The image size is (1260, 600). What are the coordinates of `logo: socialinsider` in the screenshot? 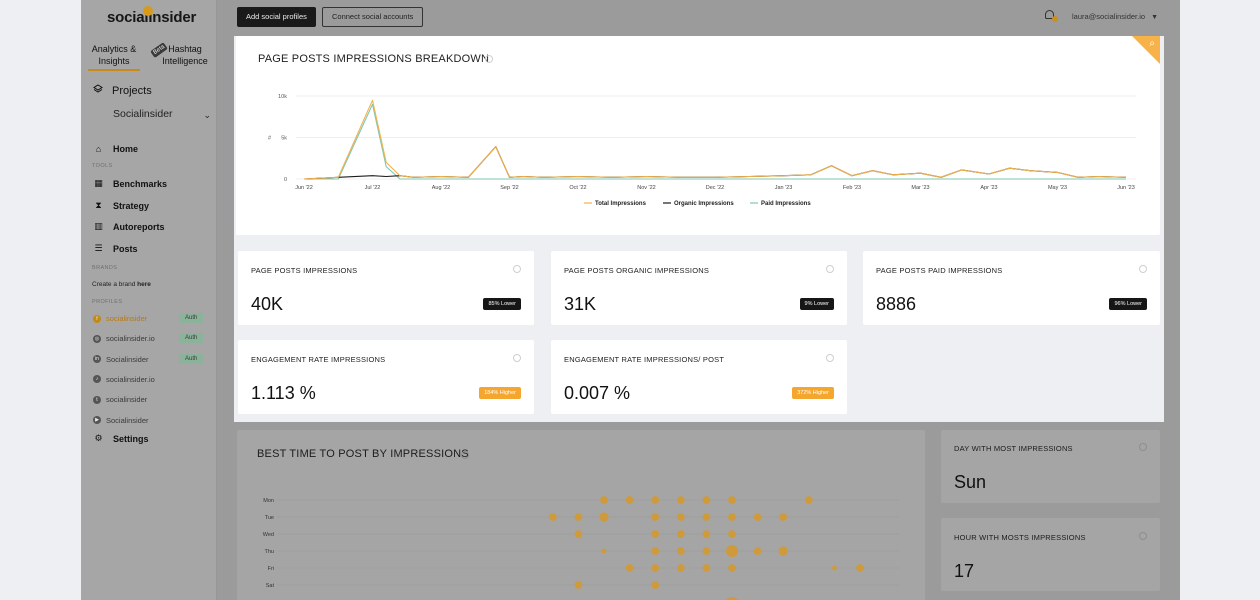 It's located at (151, 16).